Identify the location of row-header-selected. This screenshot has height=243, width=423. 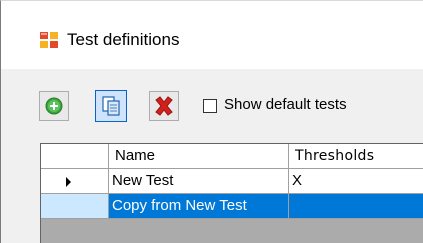
(75, 206).